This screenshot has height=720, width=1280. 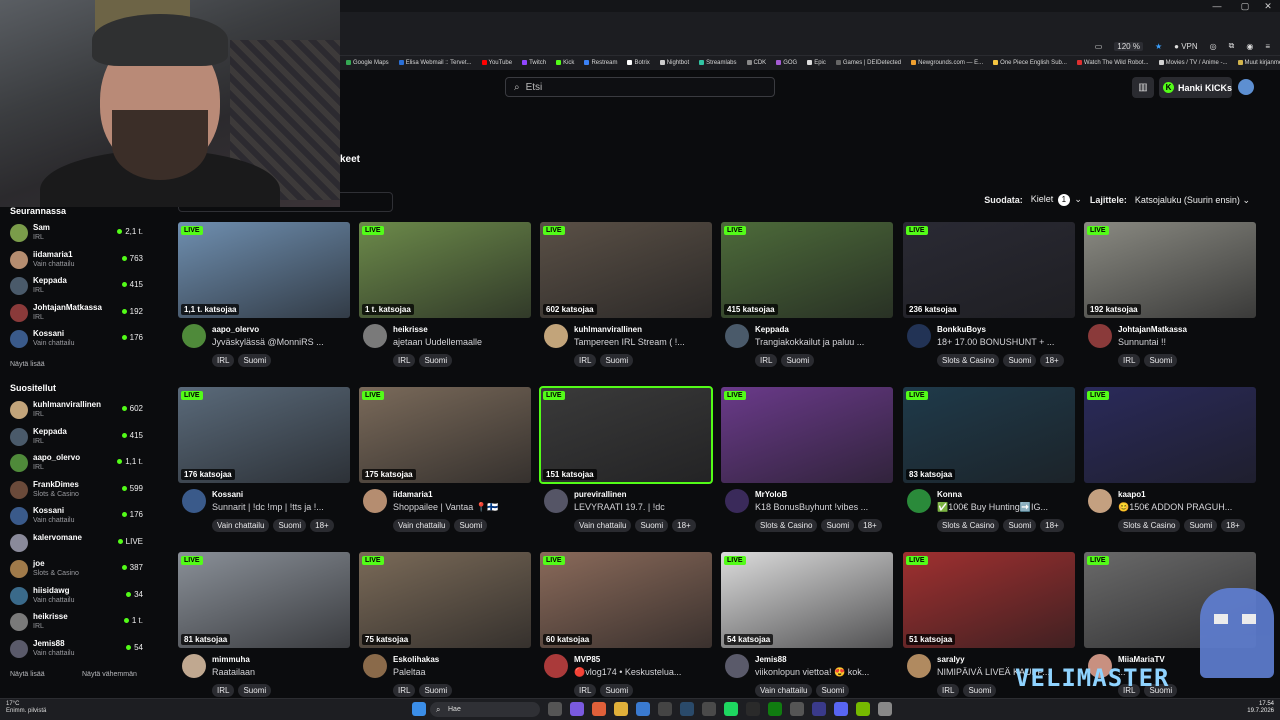 I want to click on minimize-icon: —, so click(x=1217, y=6).